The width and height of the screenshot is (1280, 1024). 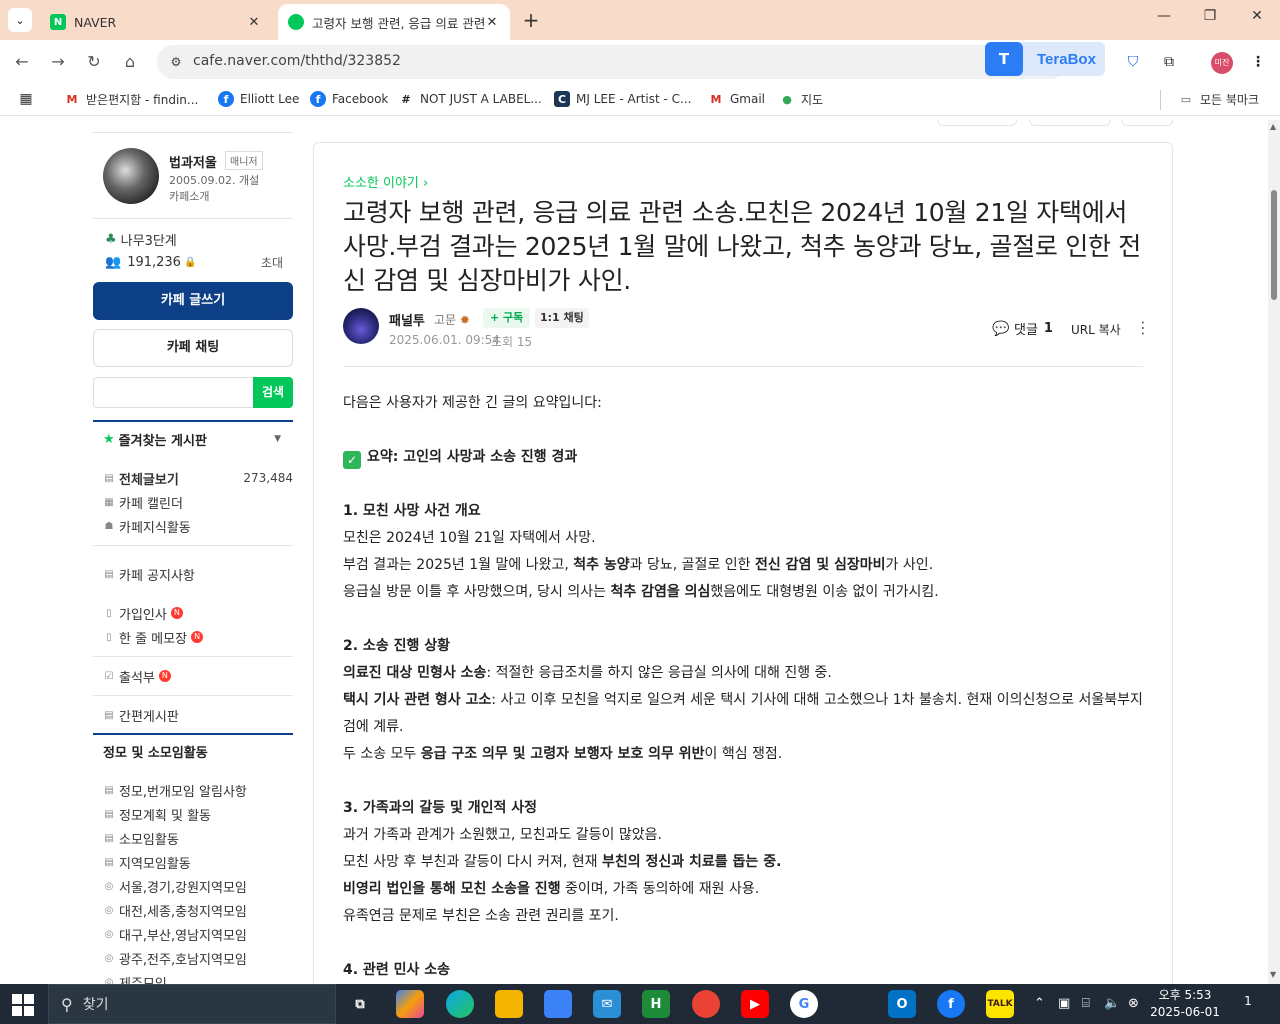 What do you see at coordinates (258, 99) in the screenshot?
I see `bookmark-item: f Elliott Lee` at bounding box center [258, 99].